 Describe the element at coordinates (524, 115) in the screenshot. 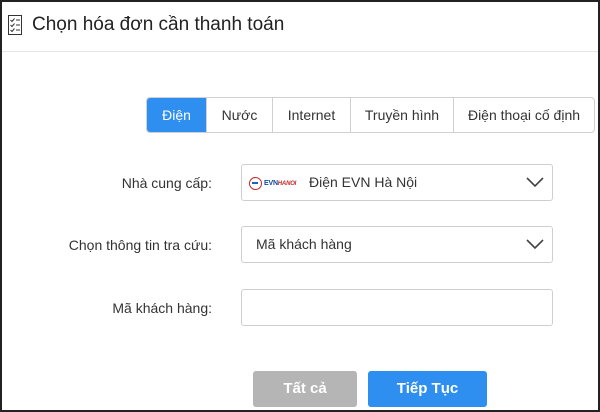

I see `tab-dien-thoai-co-dinh: Điện thoại cố định` at that location.